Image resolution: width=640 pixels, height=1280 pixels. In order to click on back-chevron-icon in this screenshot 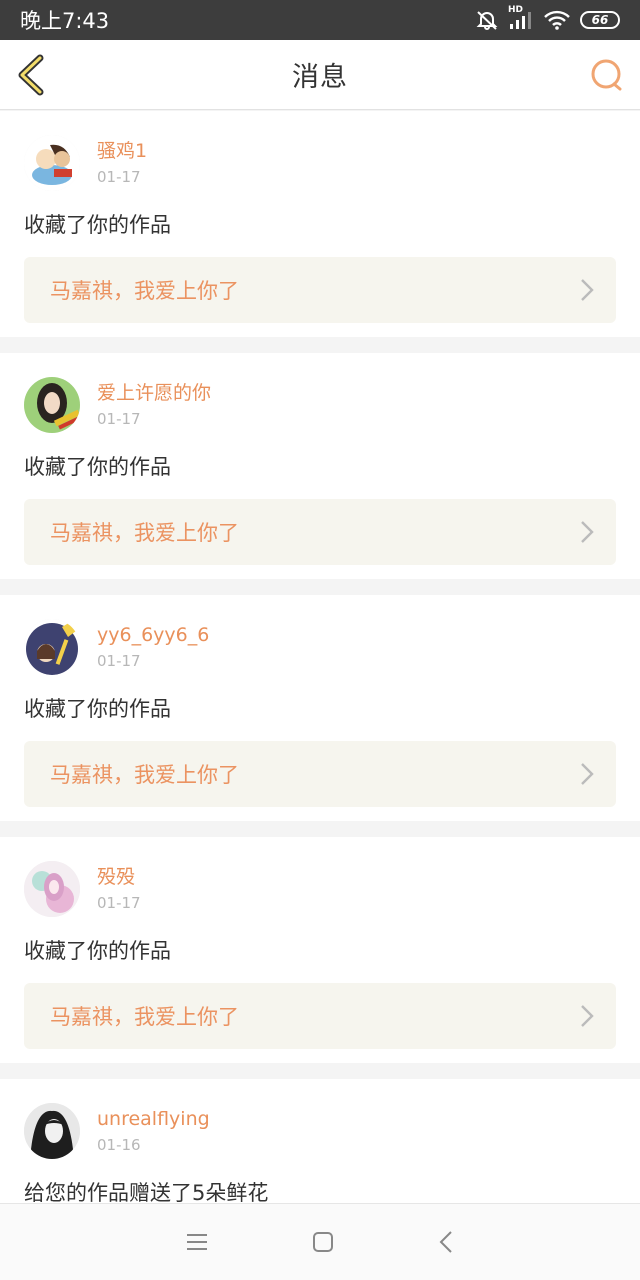, I will do `click(31, 75)`.